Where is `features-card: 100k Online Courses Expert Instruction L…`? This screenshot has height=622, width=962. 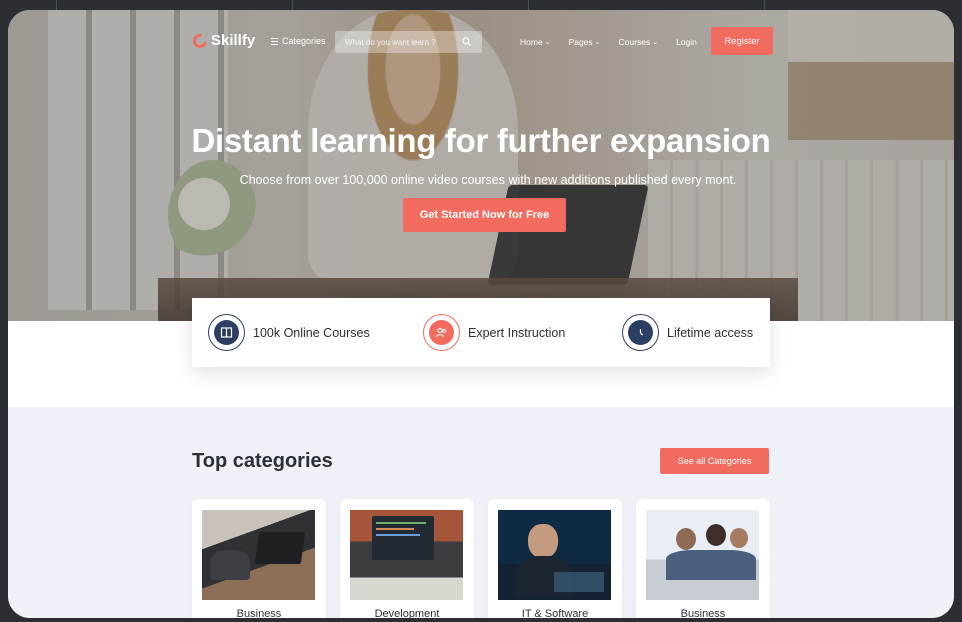
features-card: 100k Online Courses Expert Instruction L… is located at coordinates (481, 332).